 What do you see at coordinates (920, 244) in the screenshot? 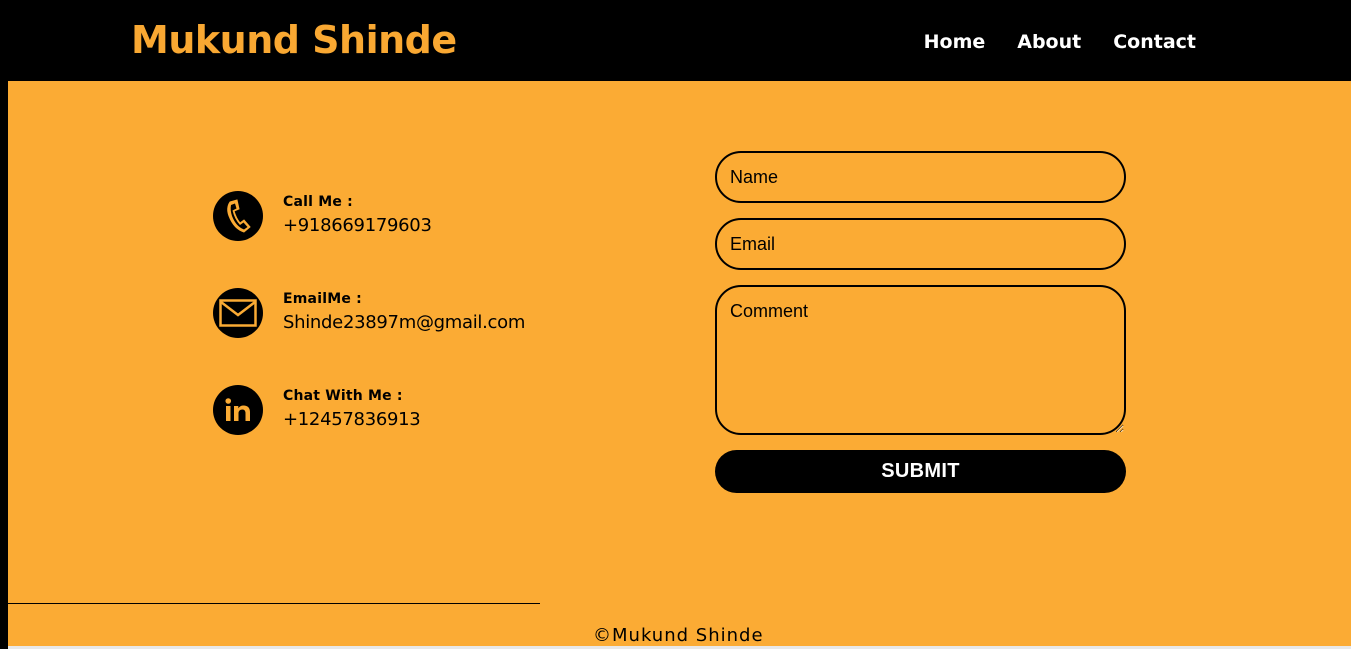
I see `email-field` at bounding box center [920, 244].